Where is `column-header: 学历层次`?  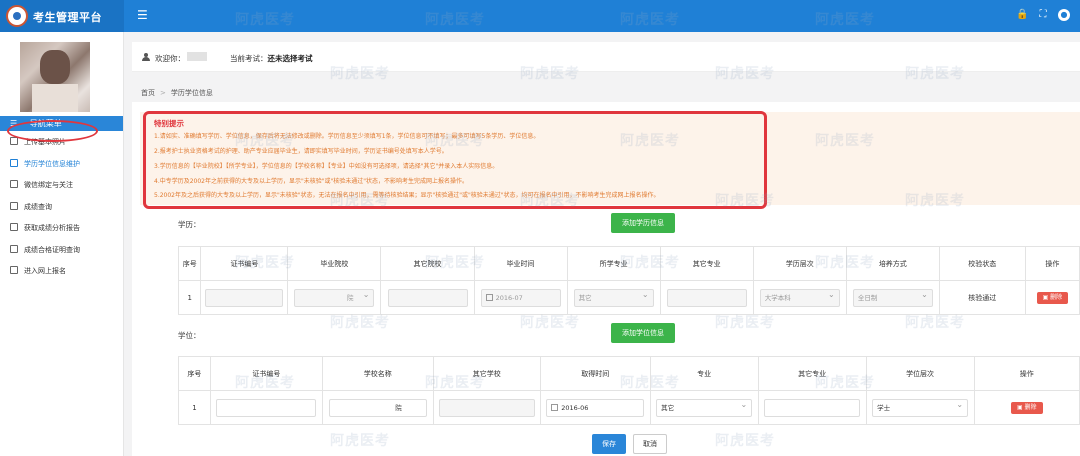
column-header: 学历层次 is located at coordinates (799, 263).